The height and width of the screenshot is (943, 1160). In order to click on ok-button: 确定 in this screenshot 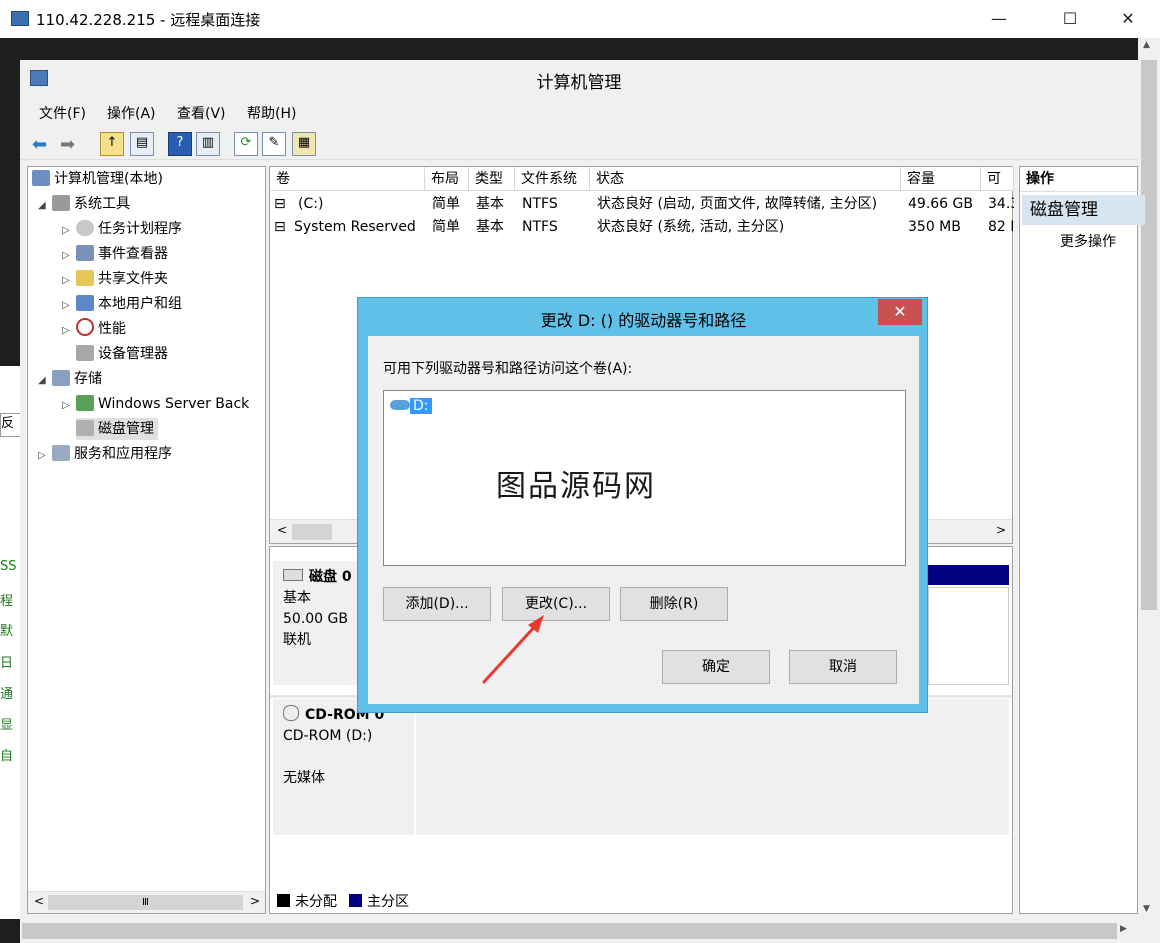, I will do `click(716, 667)`.